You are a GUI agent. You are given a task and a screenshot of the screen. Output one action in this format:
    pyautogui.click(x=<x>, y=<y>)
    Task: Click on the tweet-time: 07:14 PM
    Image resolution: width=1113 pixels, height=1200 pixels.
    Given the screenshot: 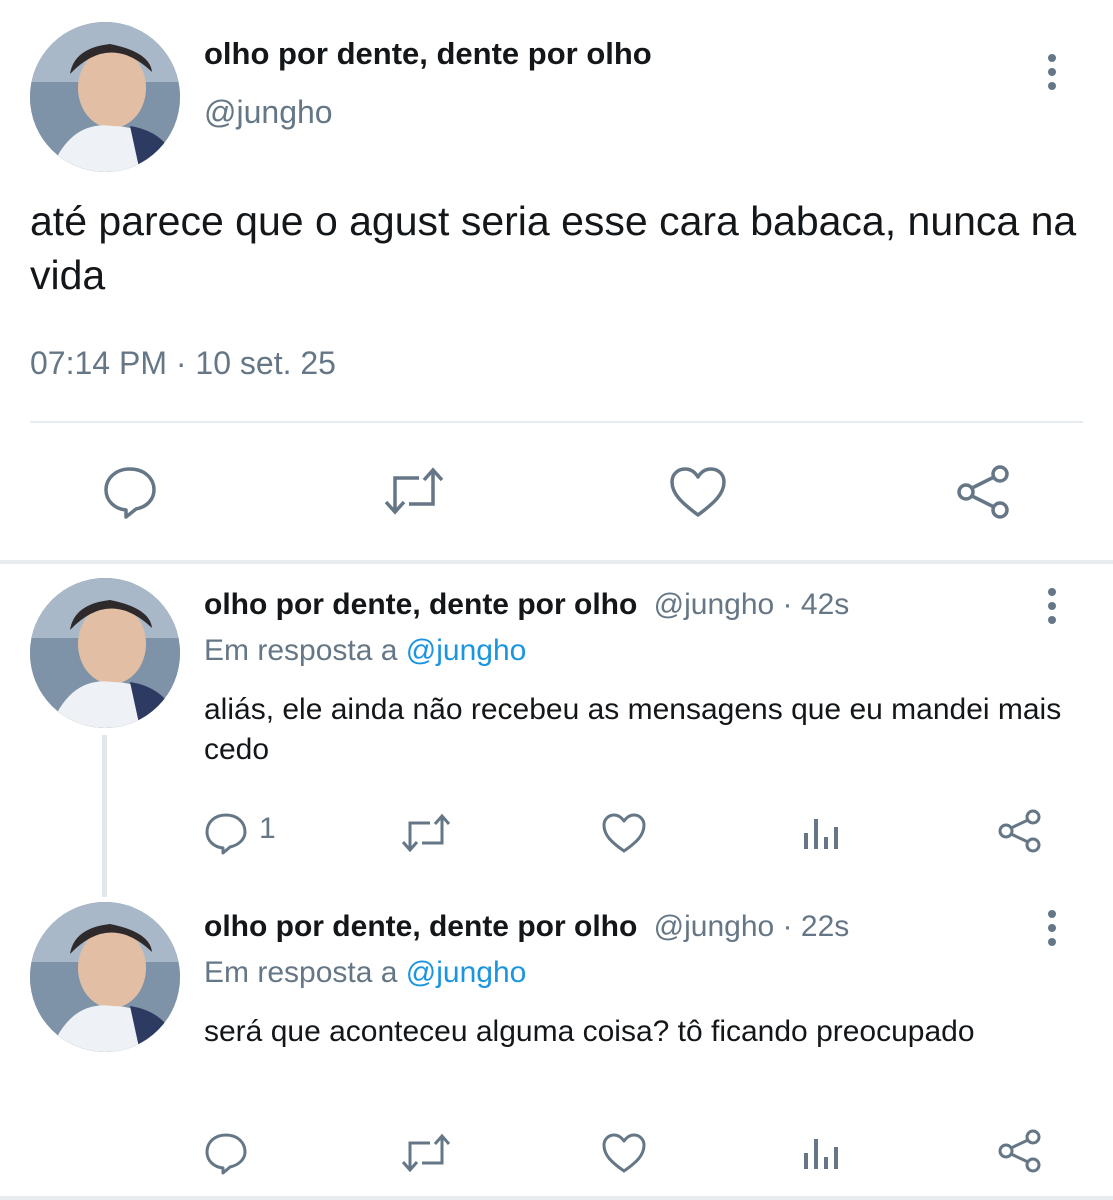 What is the action you would take?
    pyautogui.click(x=98, y=363)
    